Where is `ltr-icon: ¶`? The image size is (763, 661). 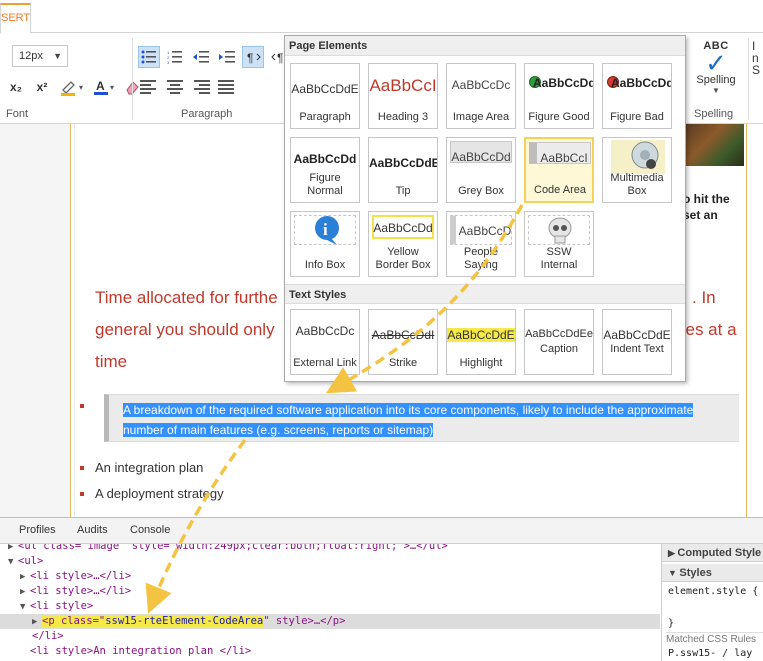 ltr-icon: ¶ is located at coordinates (254, 57).